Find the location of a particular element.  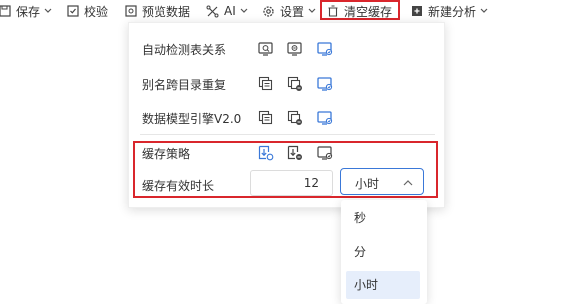

time-unit-dropdown: 秒 分 小时 is located at coordinates (384, 252).